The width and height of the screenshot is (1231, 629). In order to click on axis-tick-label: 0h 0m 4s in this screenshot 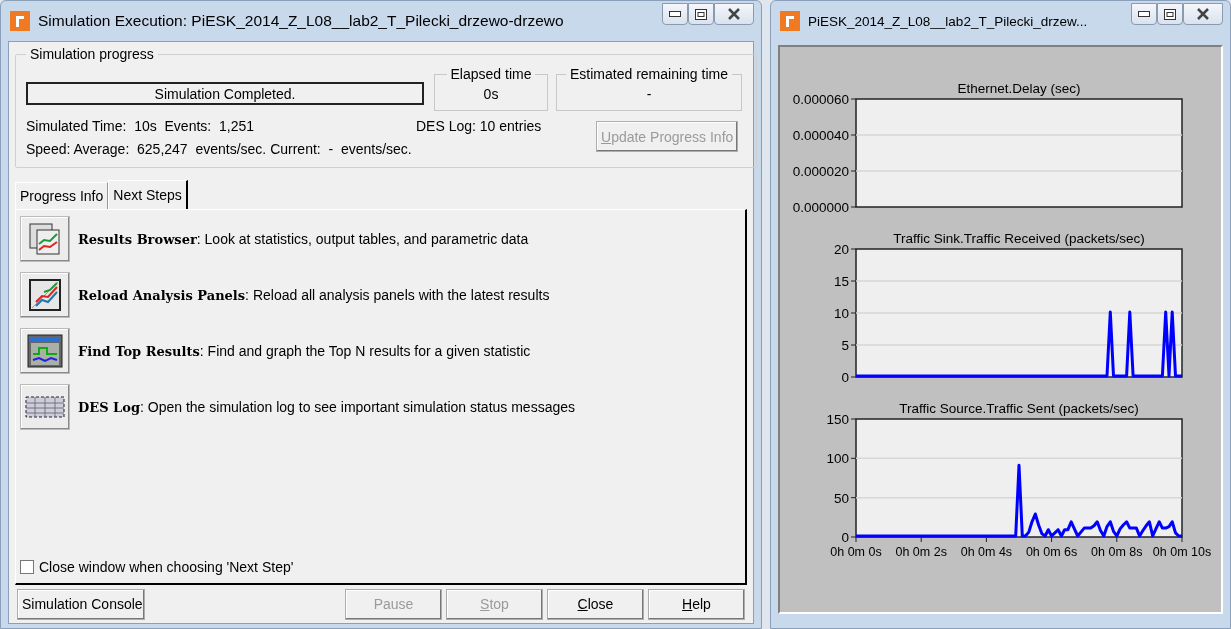, I will do `click(986, 552)`.